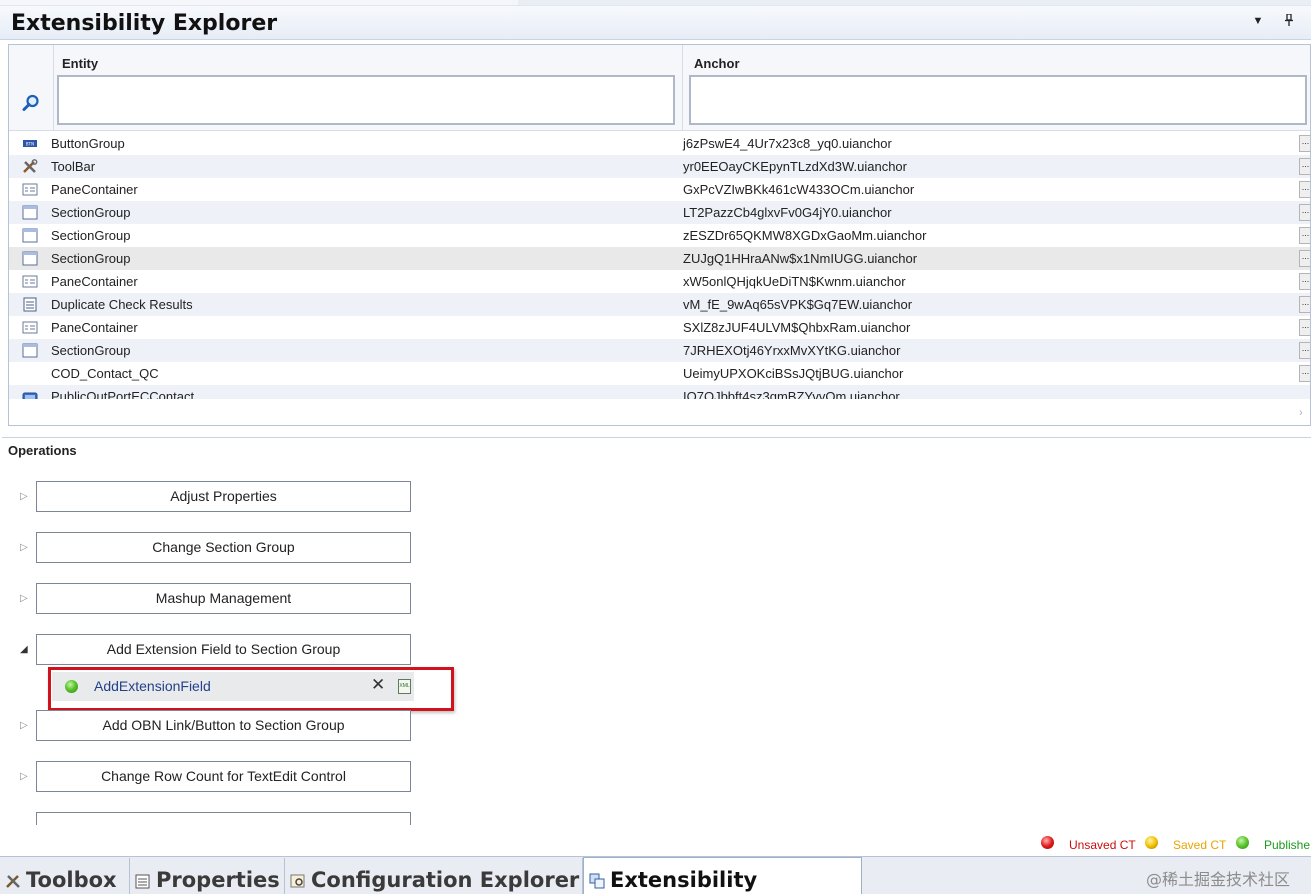  Describe the element at coordinates (297, 881) in the screenshot. I see `configuration-icon` at that location.